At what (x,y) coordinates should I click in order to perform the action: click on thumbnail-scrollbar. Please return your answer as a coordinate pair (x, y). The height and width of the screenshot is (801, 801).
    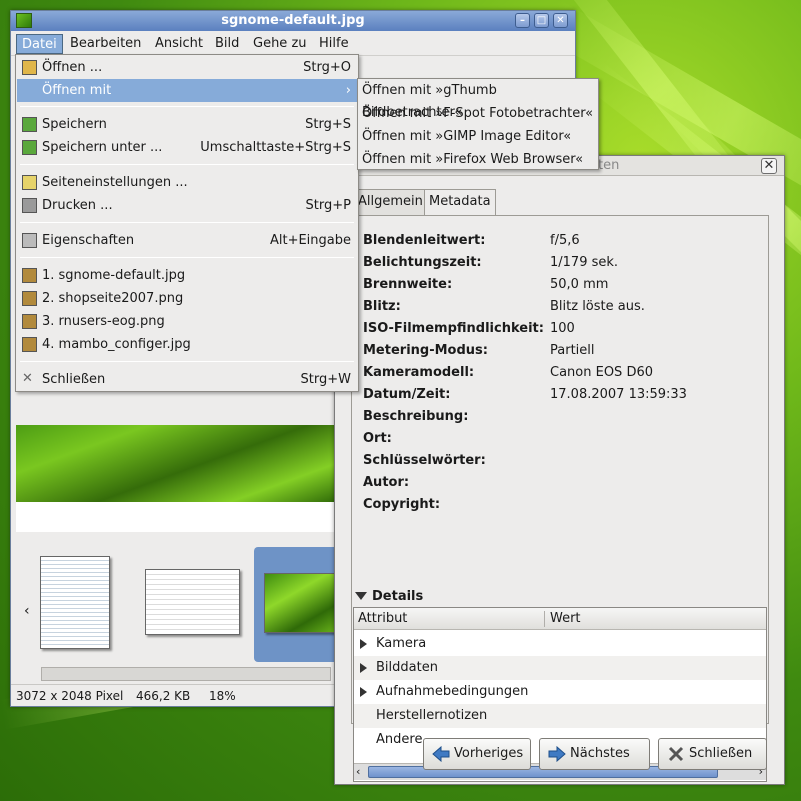
    Looking at the image, I should click on (186, 674).